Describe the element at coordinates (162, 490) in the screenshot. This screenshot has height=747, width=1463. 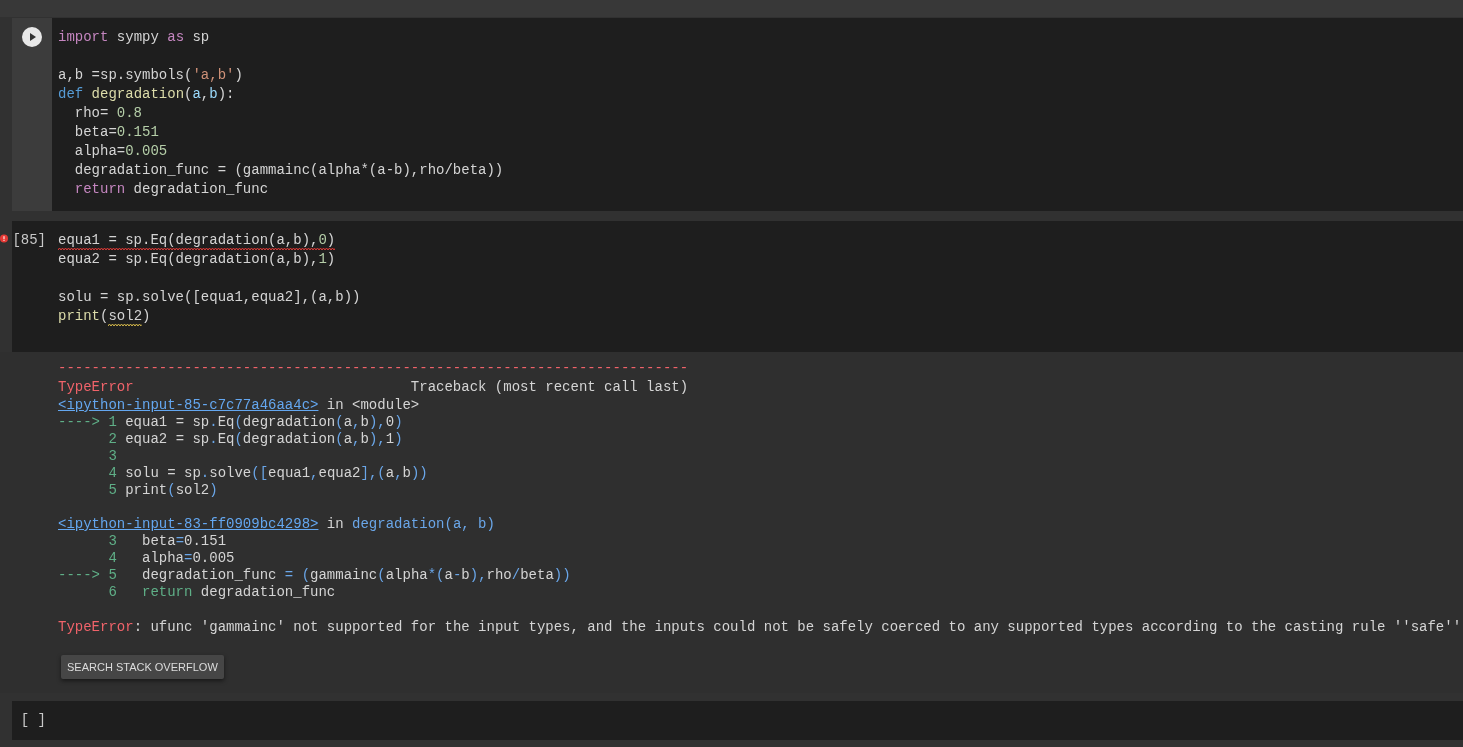
I see `traceback-line: 5 print(sol2)` at that location.